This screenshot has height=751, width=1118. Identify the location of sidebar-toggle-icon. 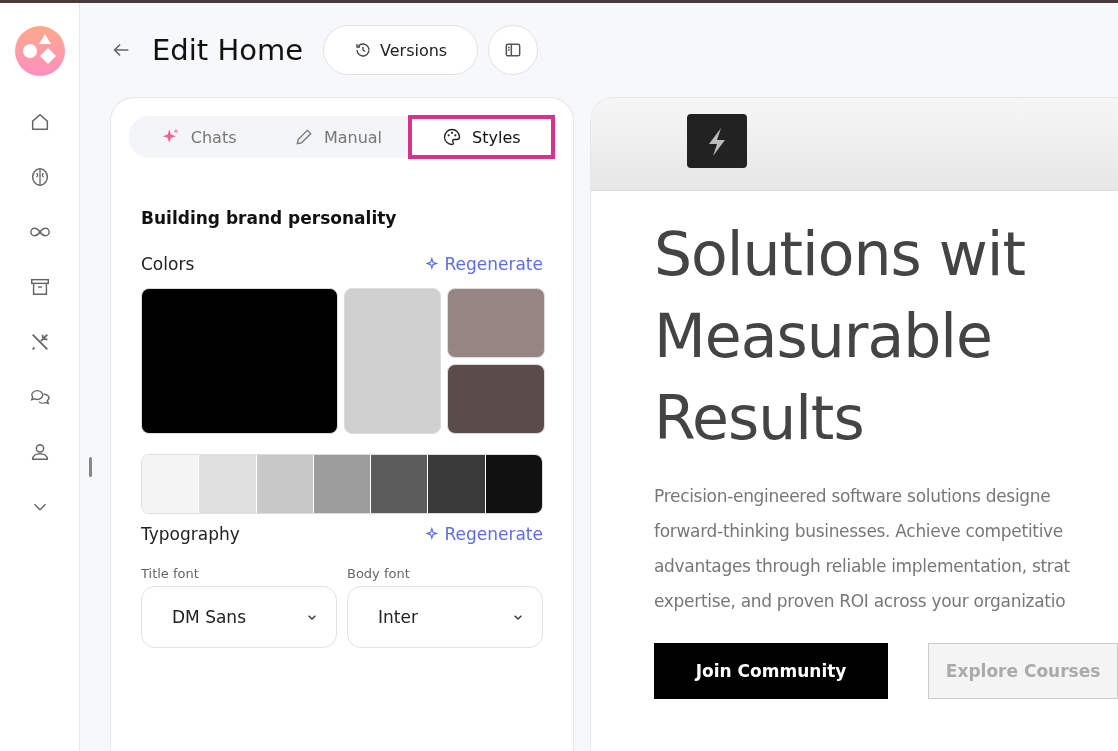
(513, 50).